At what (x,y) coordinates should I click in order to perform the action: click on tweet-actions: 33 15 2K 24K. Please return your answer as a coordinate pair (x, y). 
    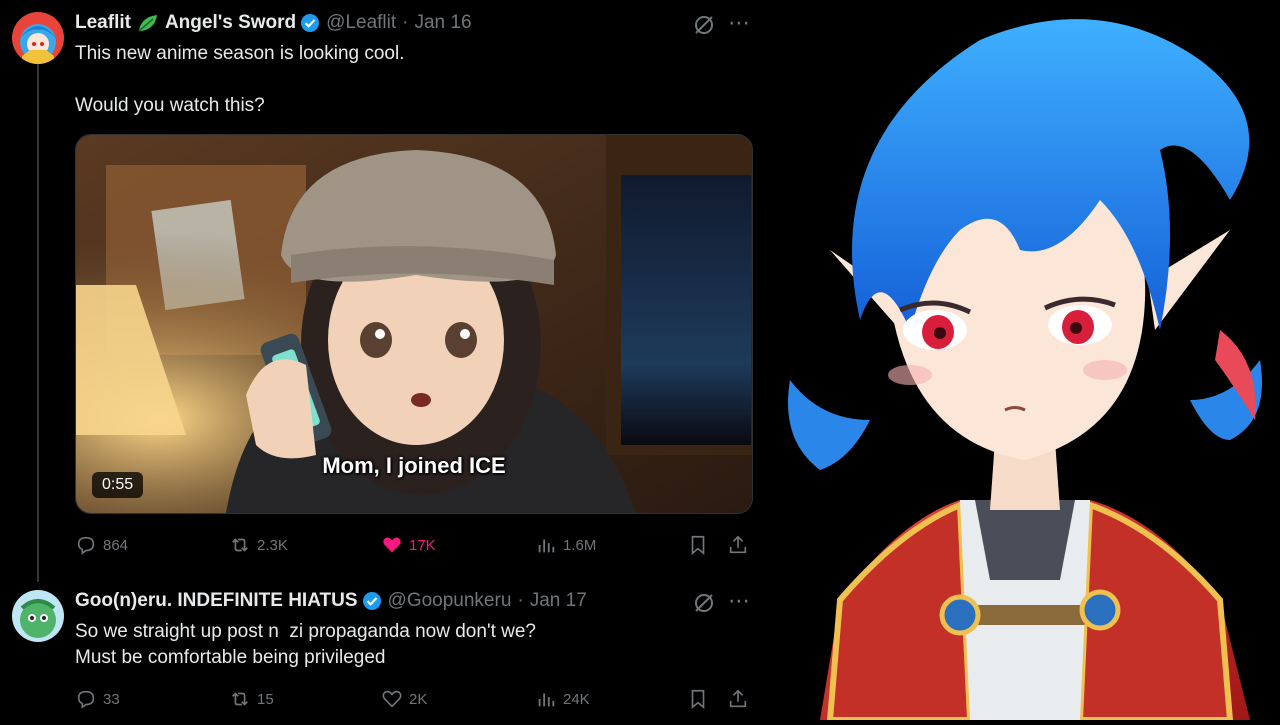
    Looking at the image, I should click on (415, 700).